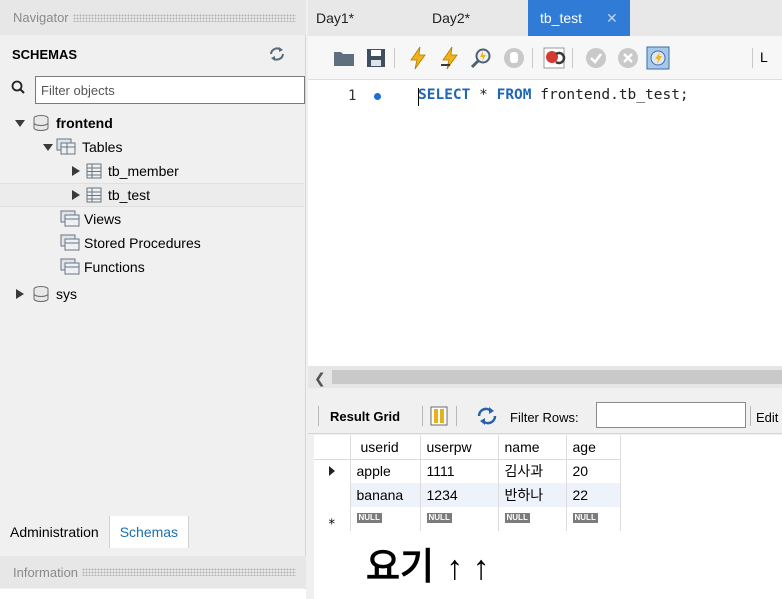  I want to click on cell-userid: apple, so click(385, 471).